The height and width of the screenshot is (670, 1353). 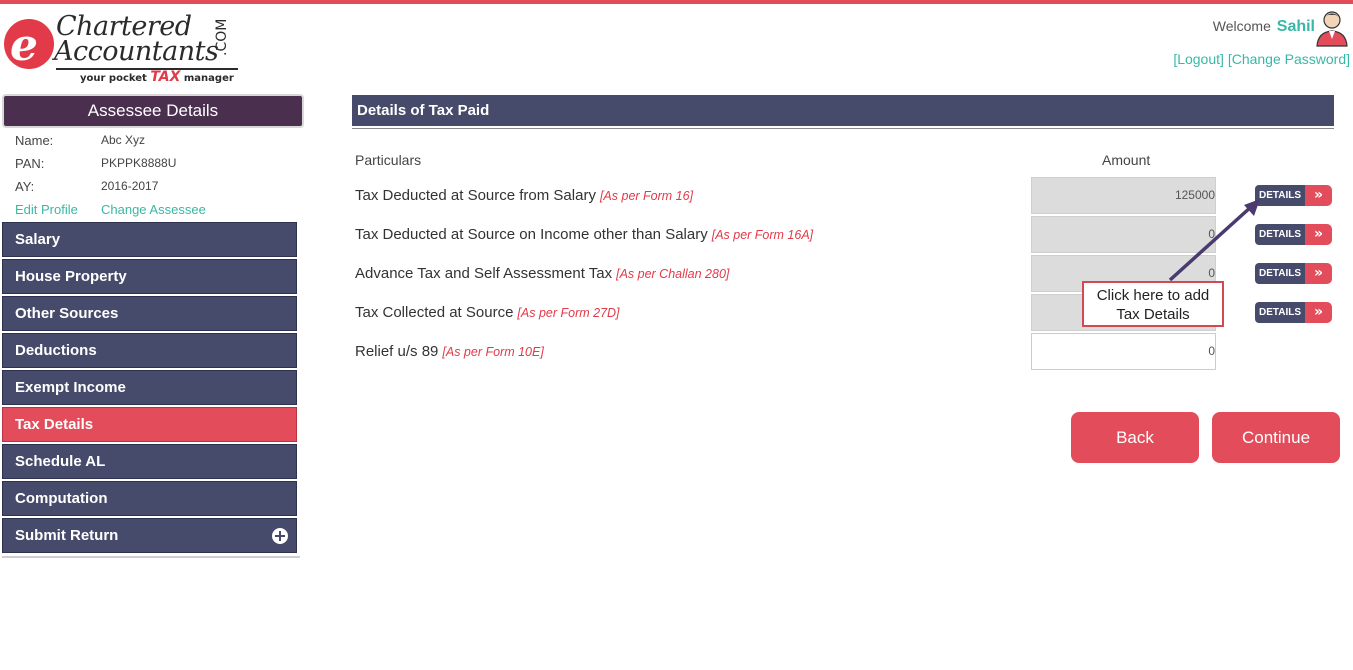 I want to click on form-reference: [As per Form 10E], so click(x=493, y=352).